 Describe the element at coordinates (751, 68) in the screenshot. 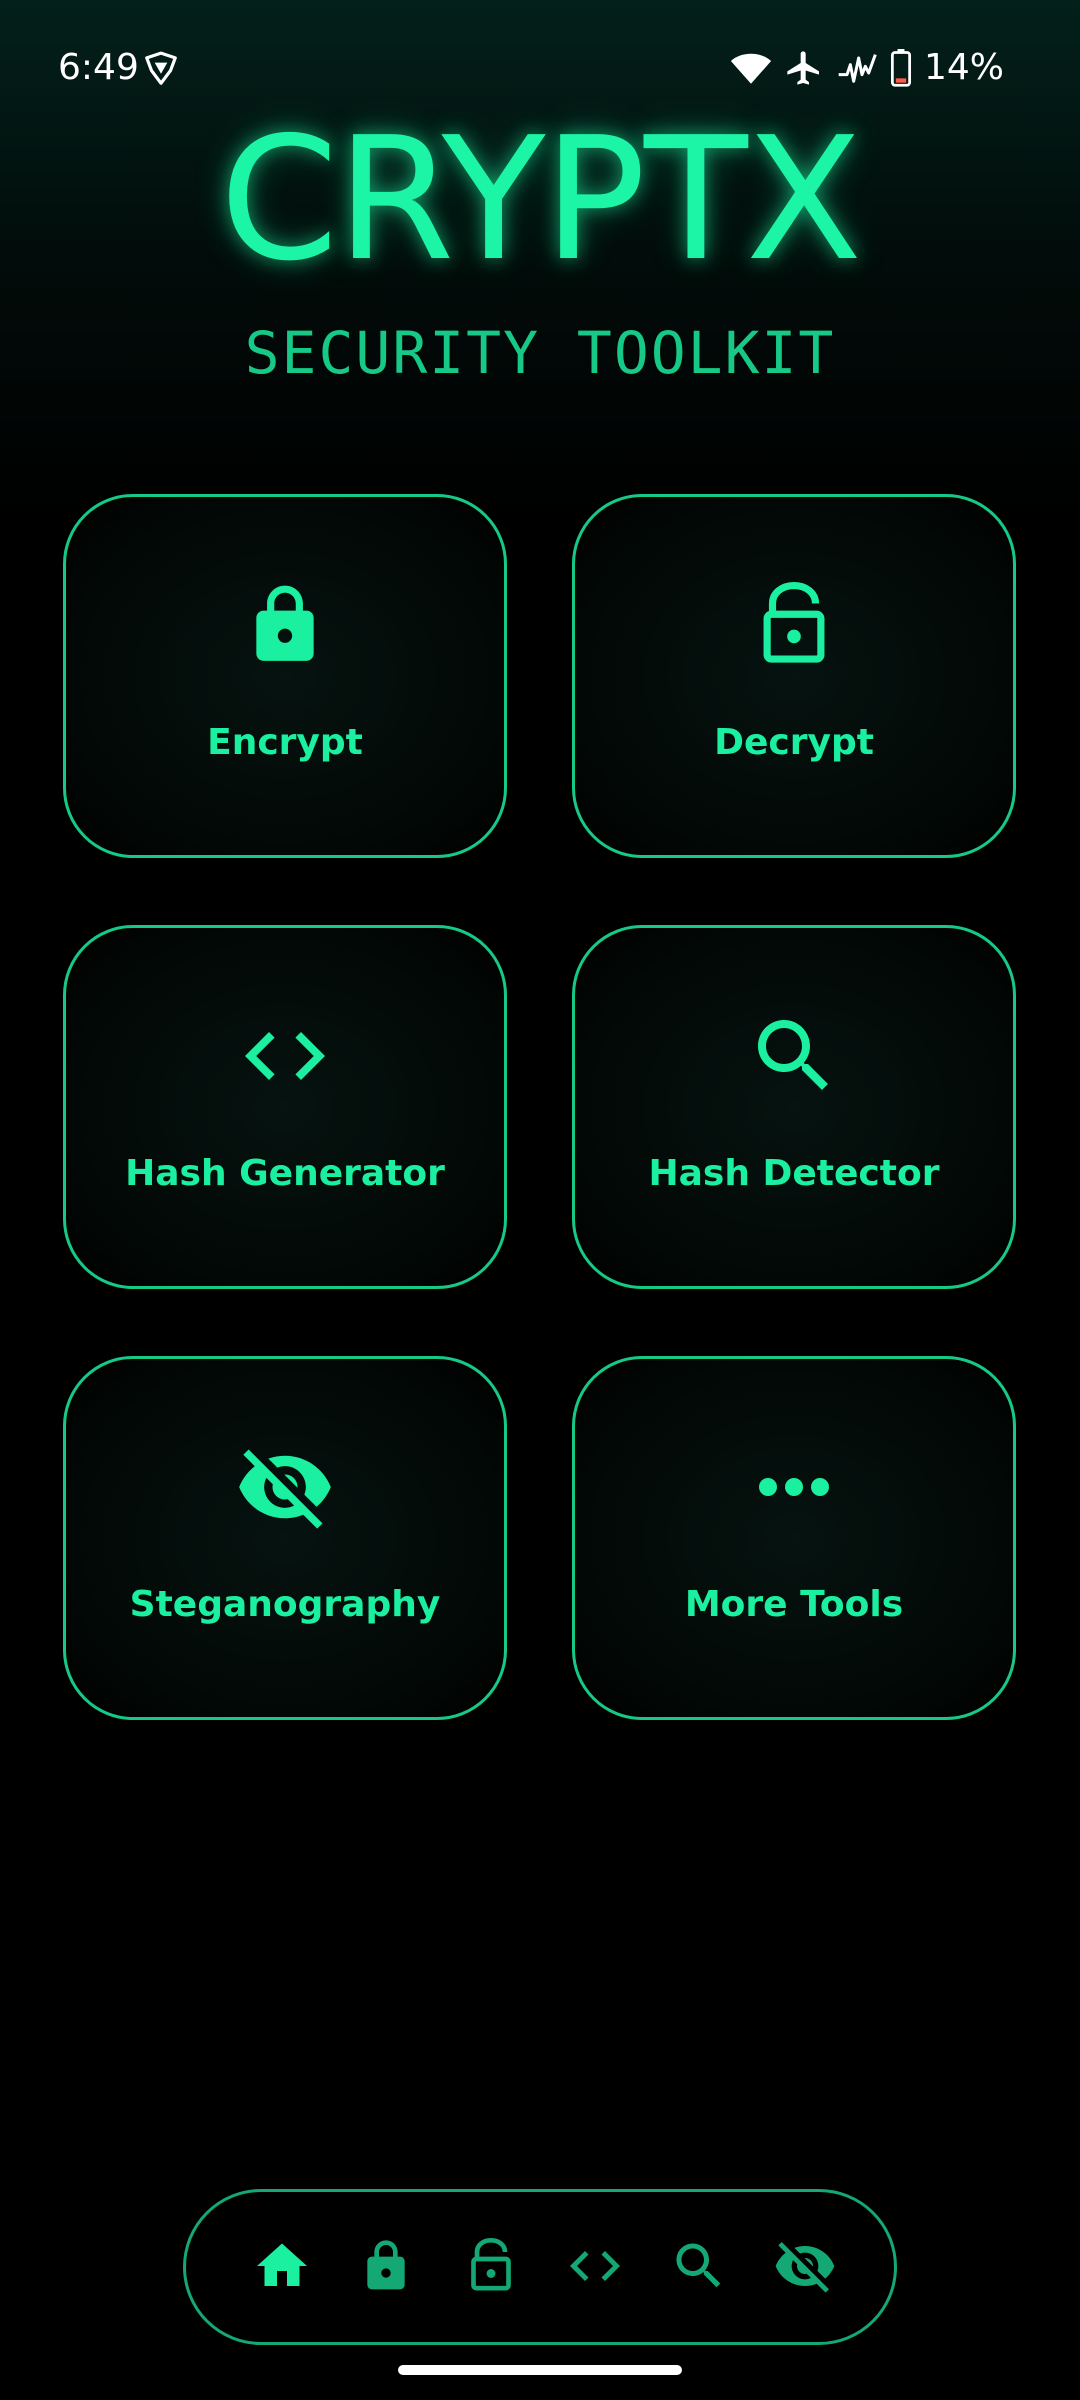

I see `wifi-icon` at that location.